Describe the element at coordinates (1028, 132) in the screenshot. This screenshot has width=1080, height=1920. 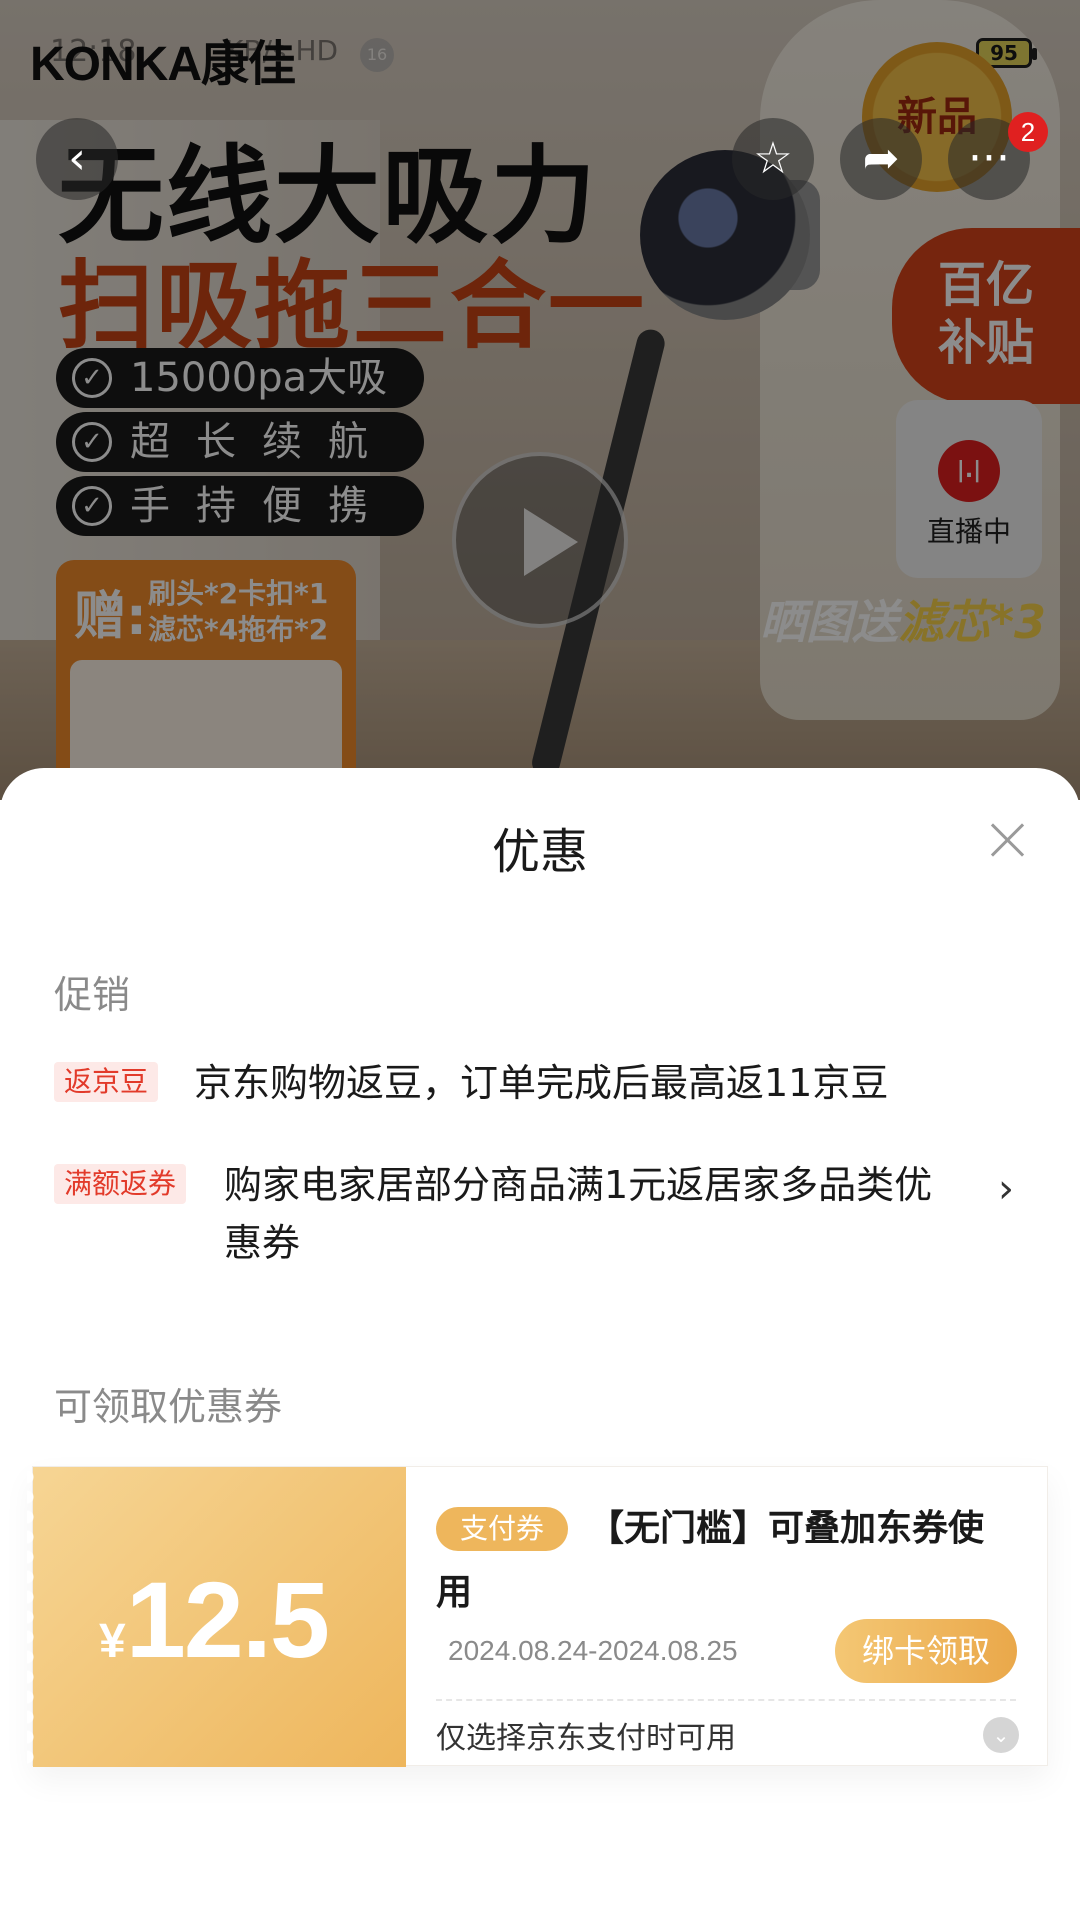
I see `notification-badge: 2` at that location.